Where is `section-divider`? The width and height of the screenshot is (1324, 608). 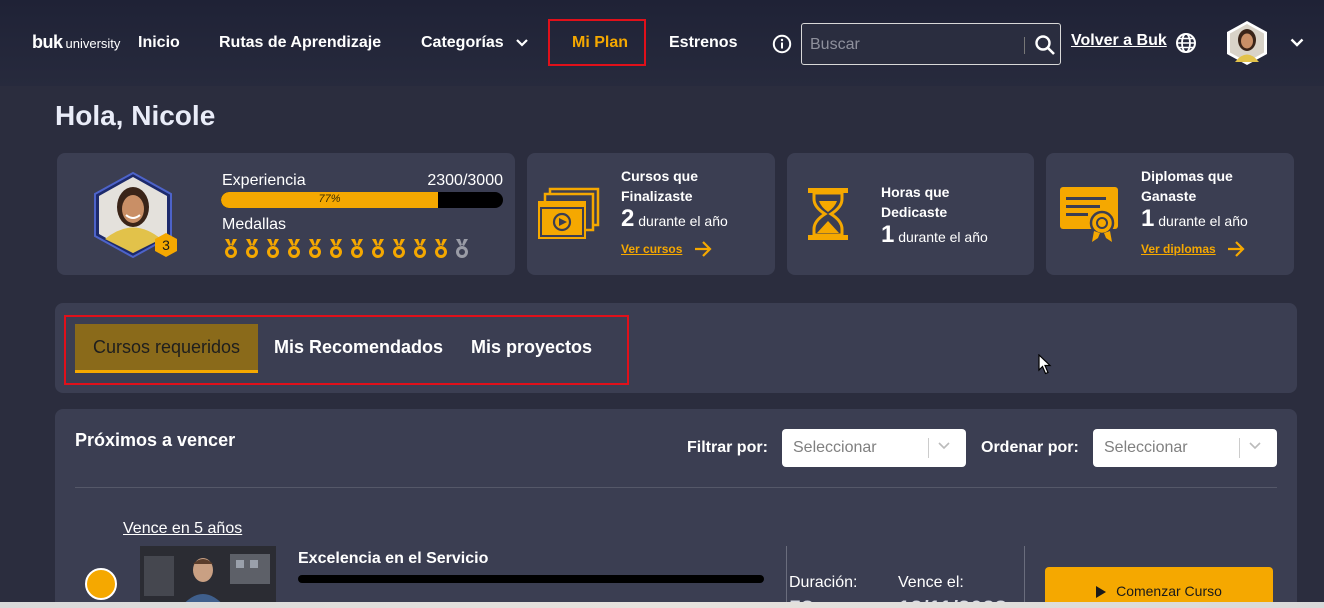
section-divider is located at coordinates (676, 487).